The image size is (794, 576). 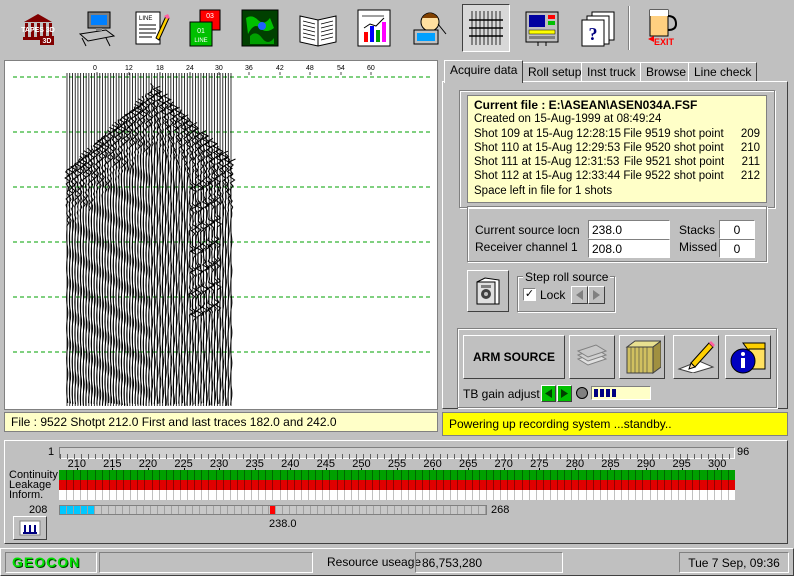 I want to click on current-file-name: Current file : E:\ASEAN\ASEN034A.FSF, so click(x=586, y=105).